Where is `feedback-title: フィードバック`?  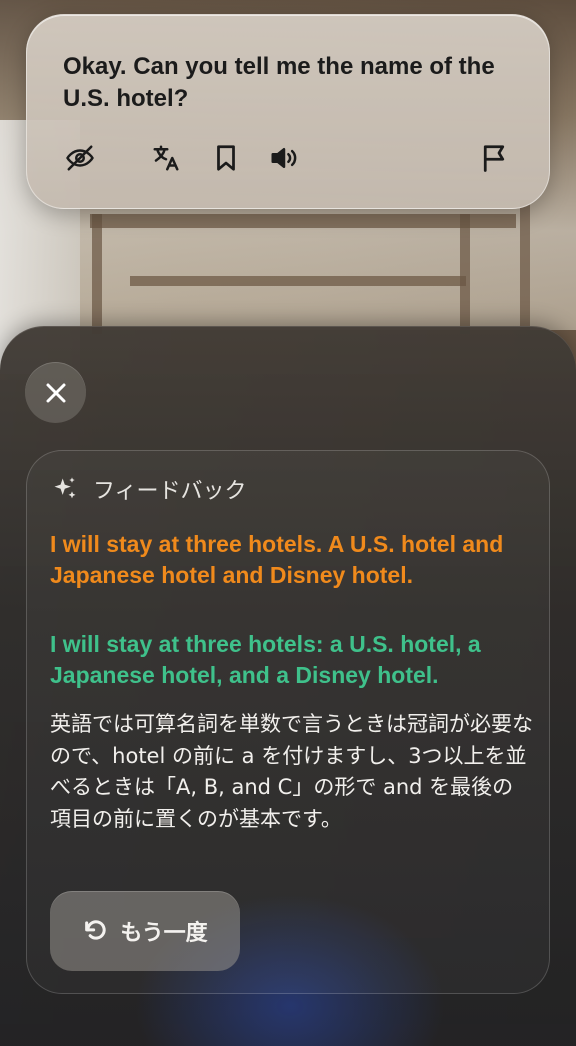 feedback-title: フィードバック is located at coordinates (170, 491).